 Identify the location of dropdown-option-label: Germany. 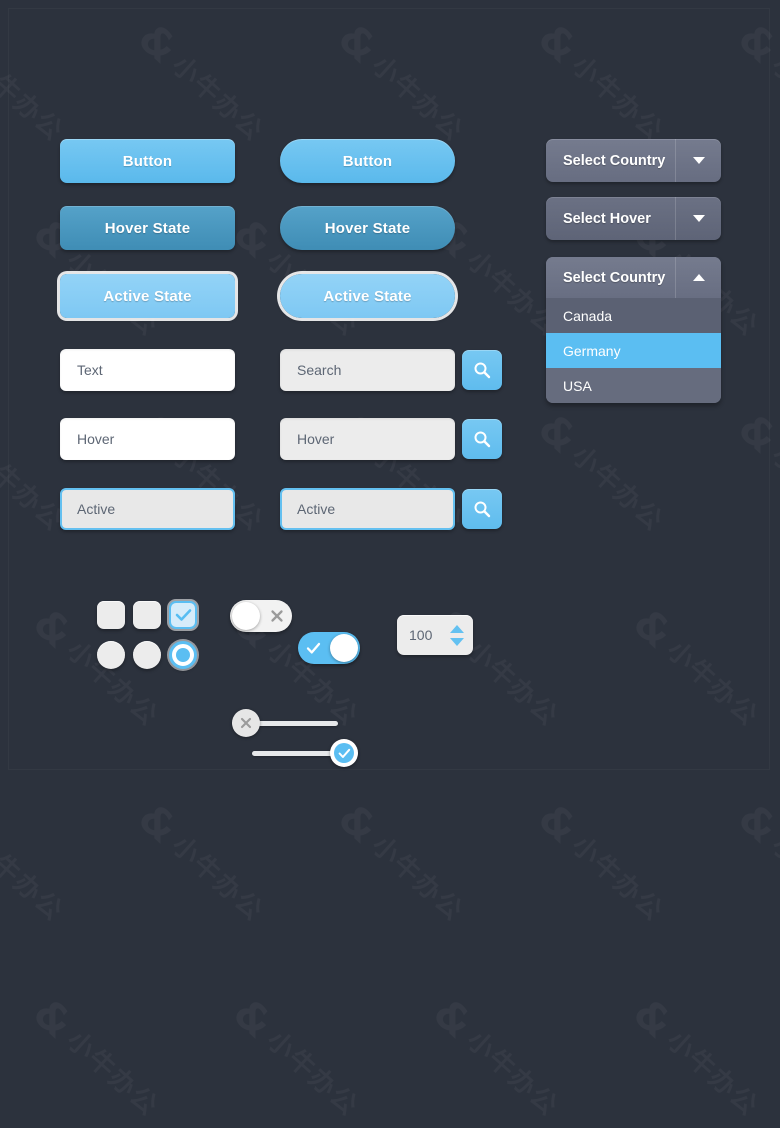
(592, 350).